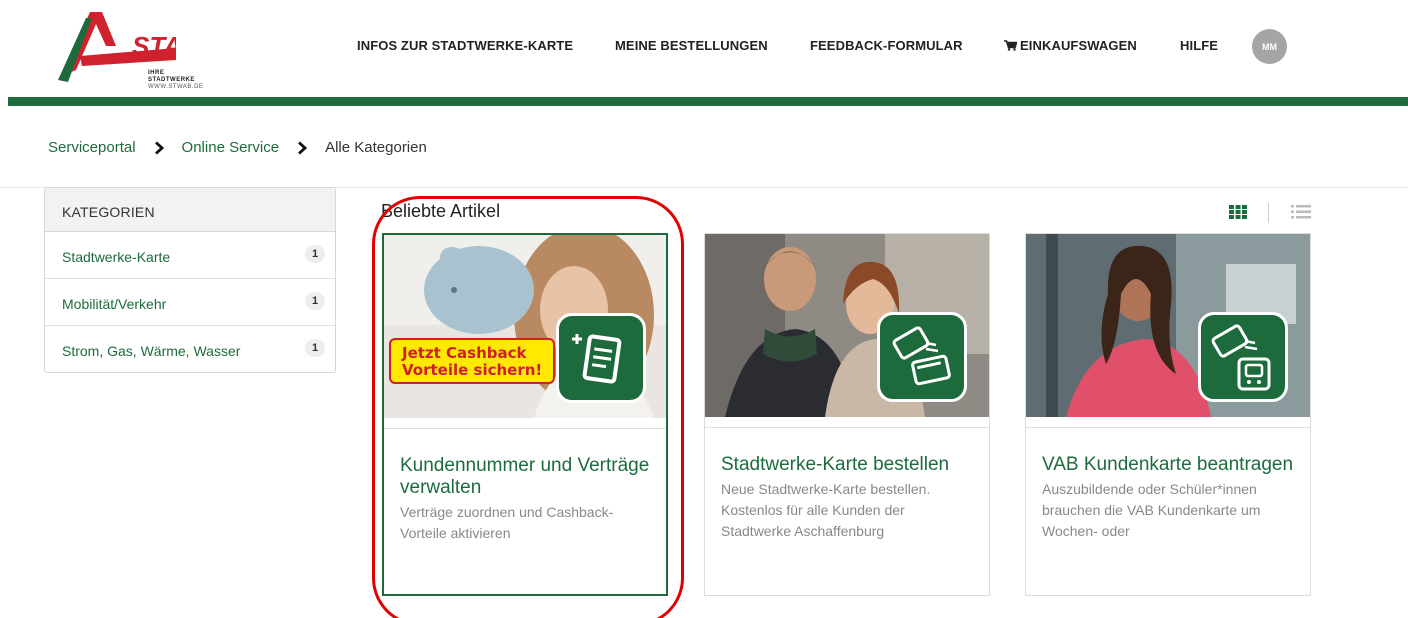 The image size is (1408, 618). I want to click on section-title: Beliebte Artikel, so click(441, 211).